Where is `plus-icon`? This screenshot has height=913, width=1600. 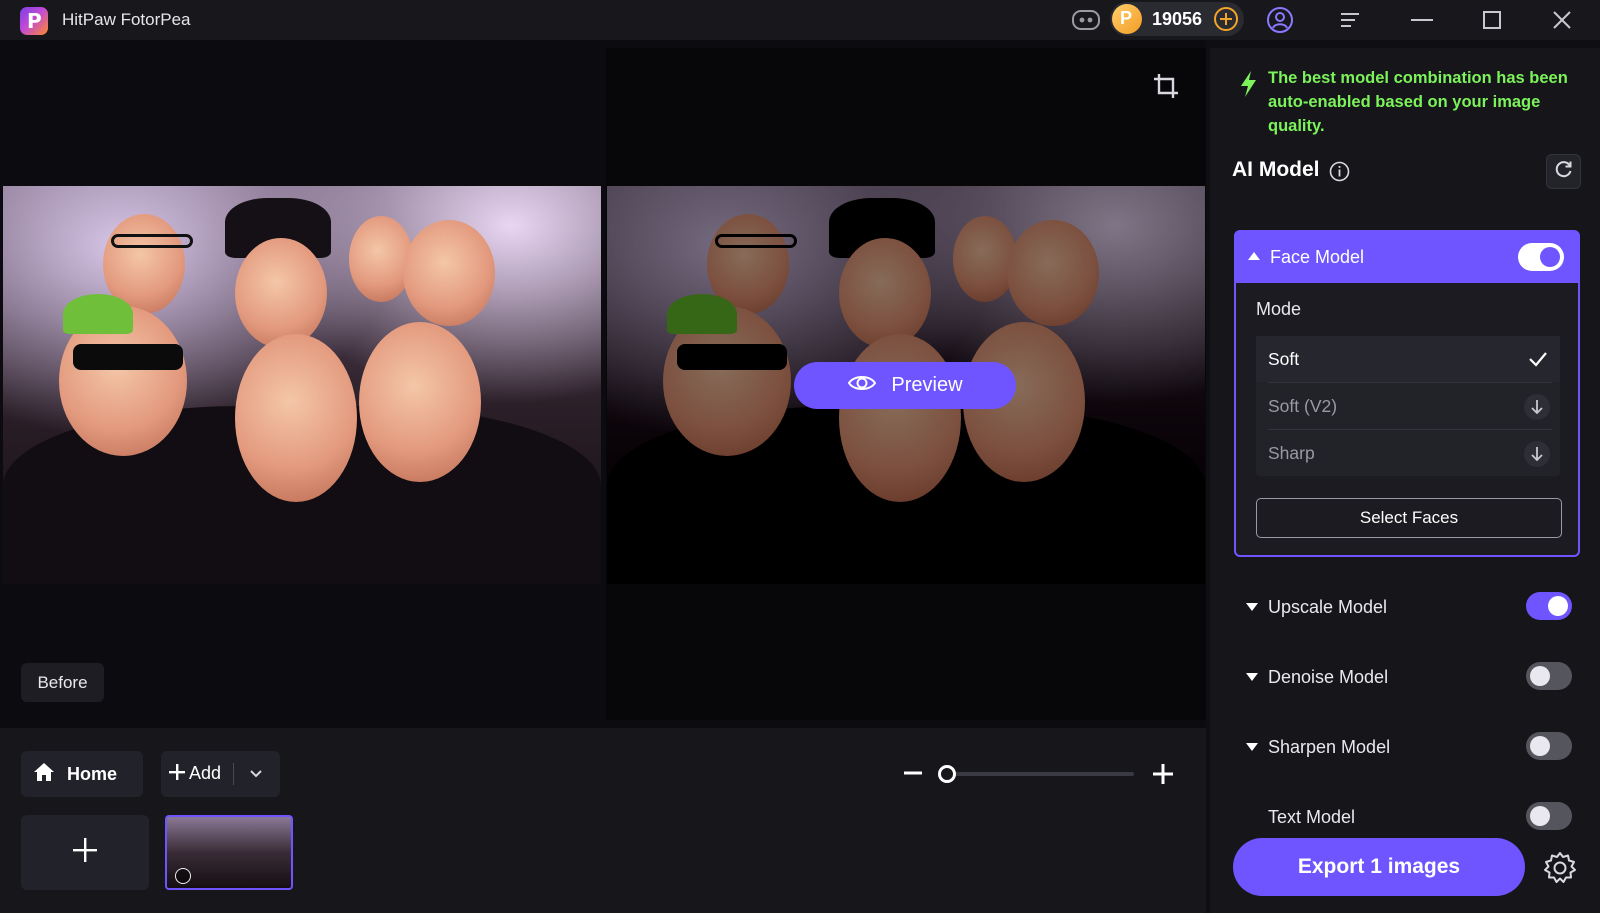
plus-icon is located at coordinates (85, 852).